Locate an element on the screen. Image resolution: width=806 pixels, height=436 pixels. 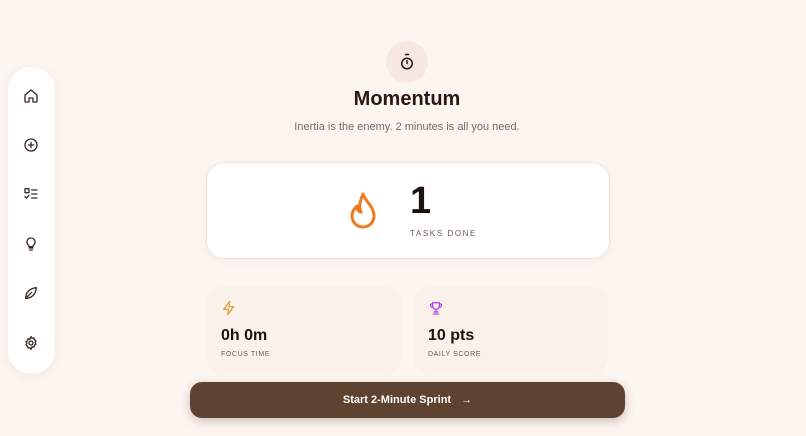
gear-icon is located at coordinates (31, 343).